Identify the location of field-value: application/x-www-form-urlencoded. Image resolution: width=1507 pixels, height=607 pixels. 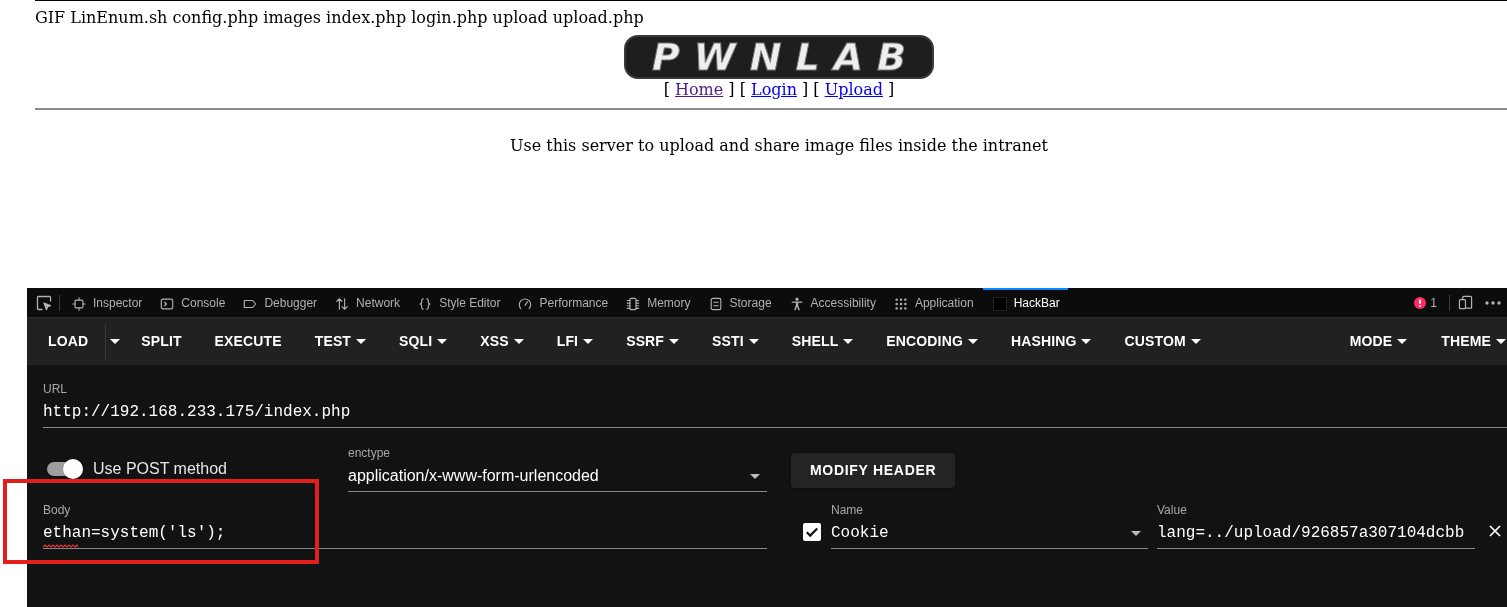
(473, 476).